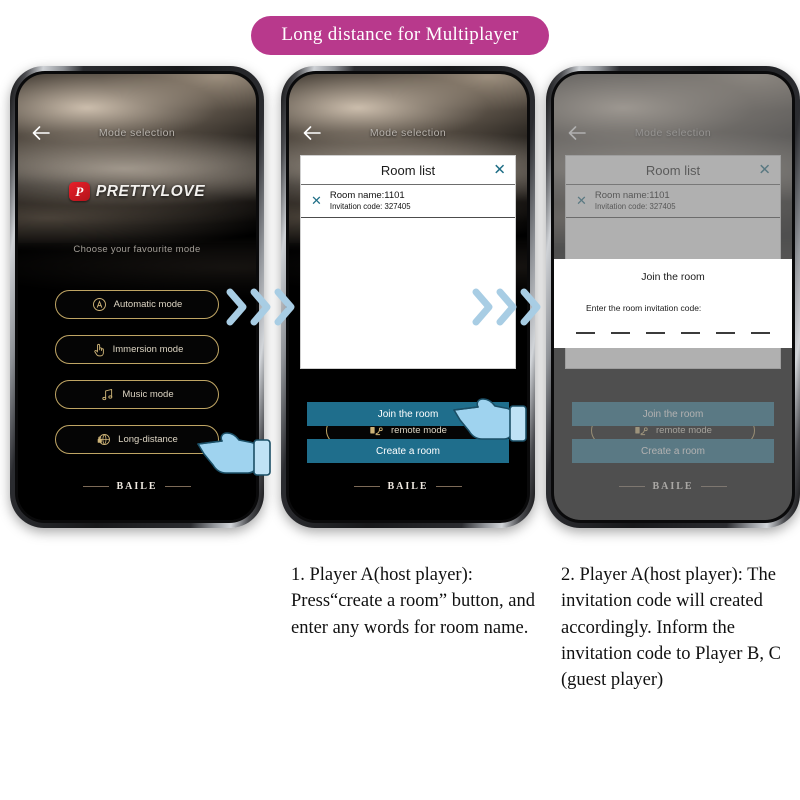  I want to click on mode-label-immersion: Immersion mode, so click(148, 349).